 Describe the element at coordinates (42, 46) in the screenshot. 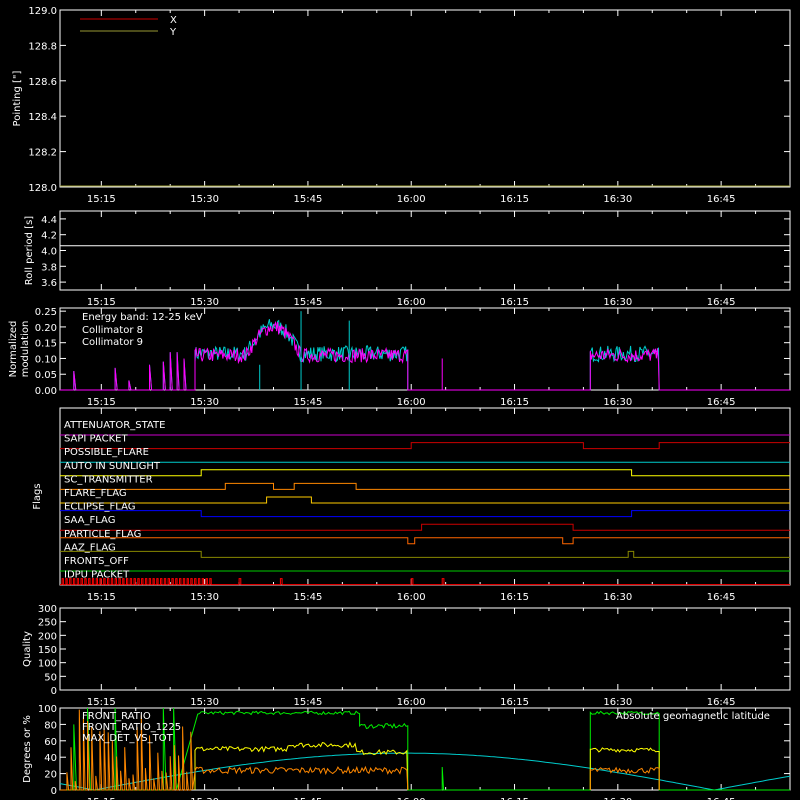

I see `y-tick-label: 128.8` at that location.